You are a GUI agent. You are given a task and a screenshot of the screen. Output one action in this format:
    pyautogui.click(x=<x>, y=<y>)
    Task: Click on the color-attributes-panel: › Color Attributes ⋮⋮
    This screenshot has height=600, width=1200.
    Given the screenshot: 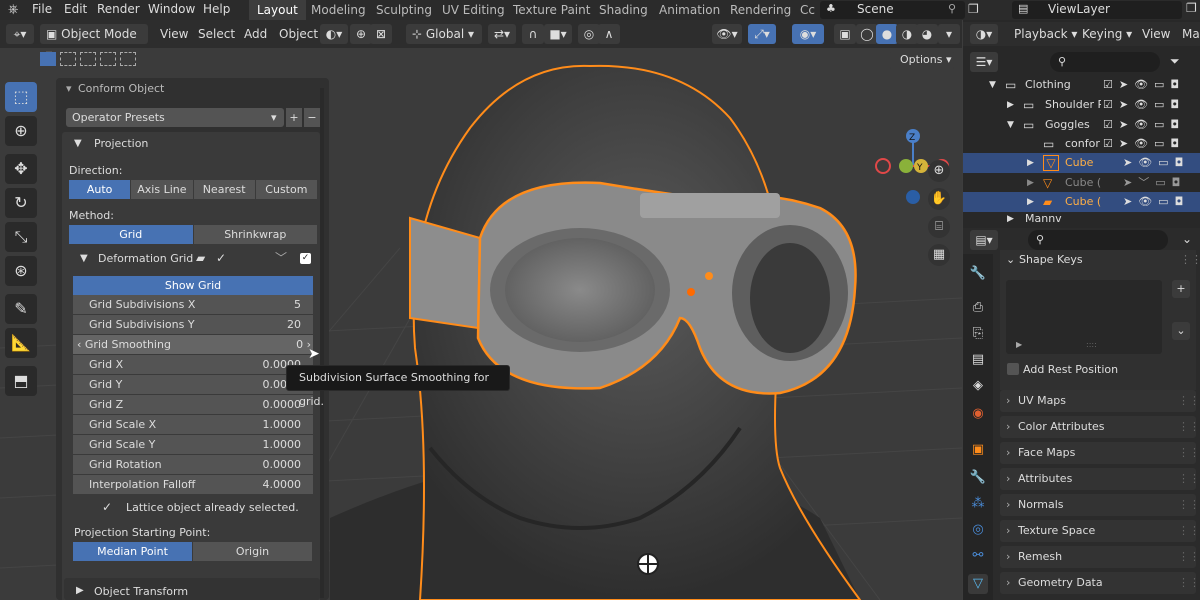 What is the action you would take?
    pyautogui.click(x=1100, y=427)
    